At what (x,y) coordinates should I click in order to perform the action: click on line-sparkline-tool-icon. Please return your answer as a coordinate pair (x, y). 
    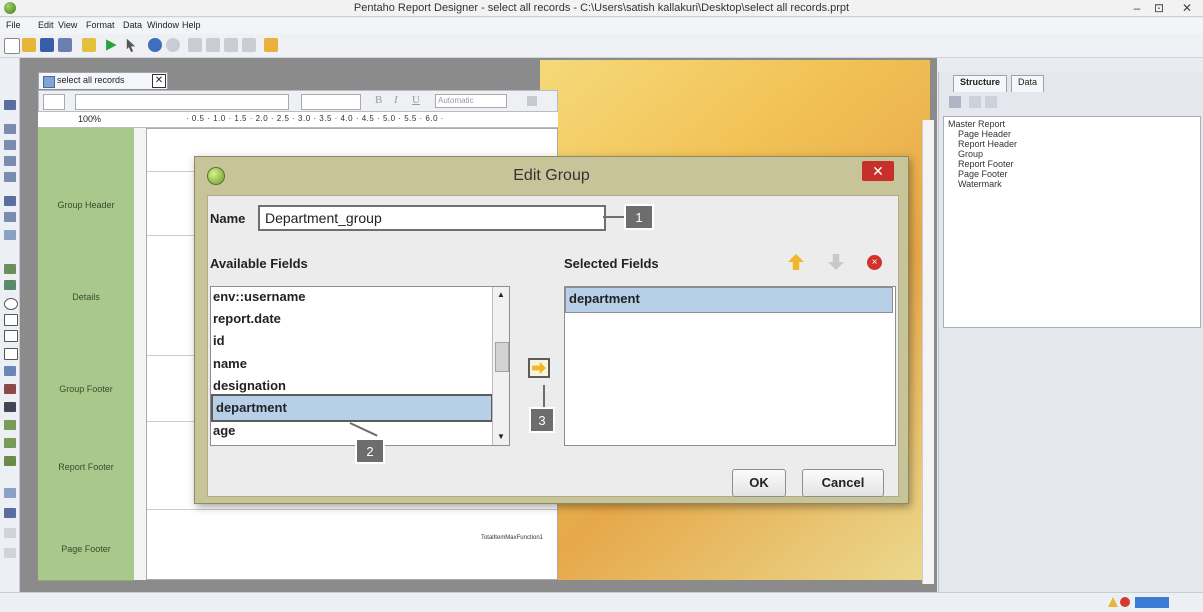
    Looking at the image, I should click on (10, 443).